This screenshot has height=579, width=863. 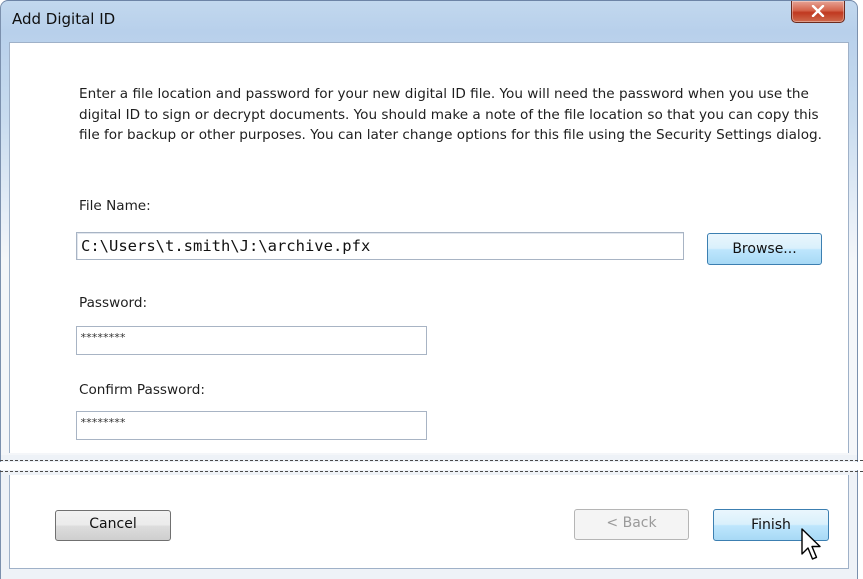 What do you see at coordinates (380, 246) in the screenshot?
I see `file-name-input: C:\Users\t.smith\J:\archive.pfx` at bounding box center [380, 246].